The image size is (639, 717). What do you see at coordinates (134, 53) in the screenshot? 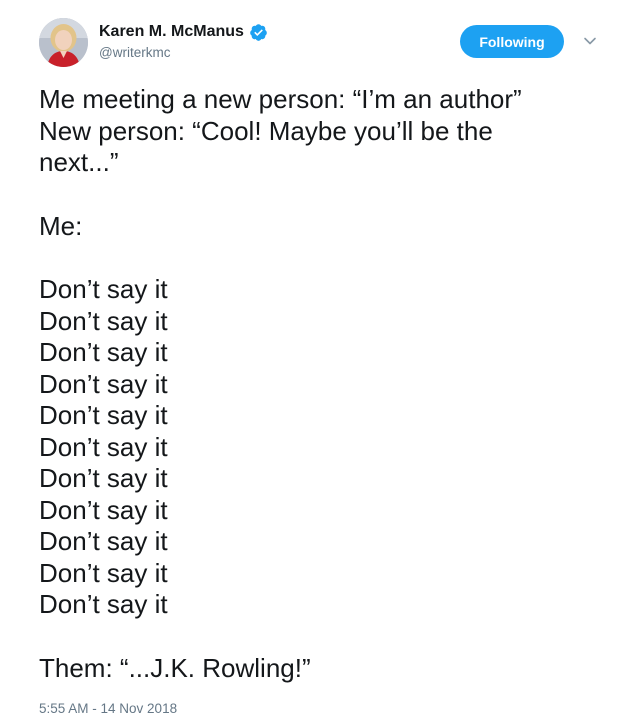
I see `author-handle: @writerkmc` at bounding box center [134, 53].